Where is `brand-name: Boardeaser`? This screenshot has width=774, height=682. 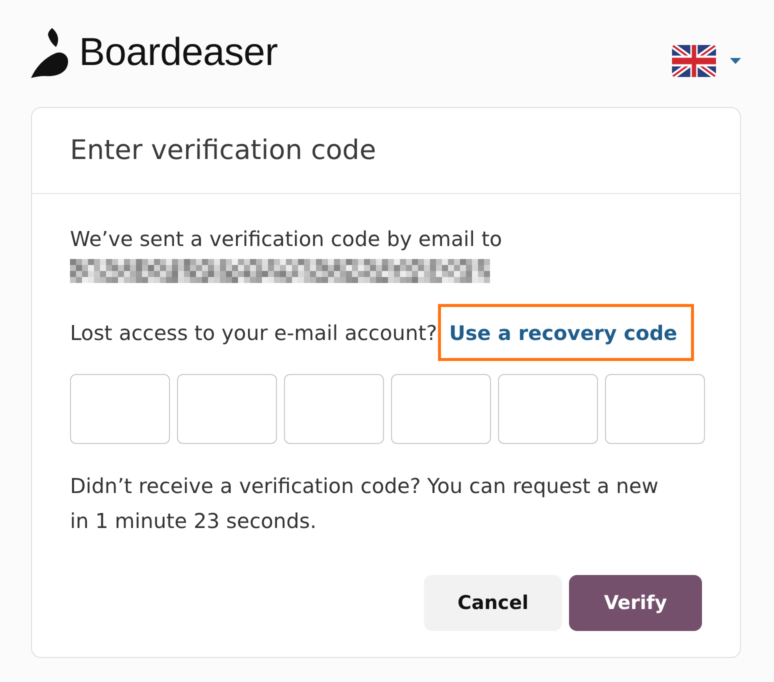 brand-name: Boardeaser is located at coordinates (178, 53).